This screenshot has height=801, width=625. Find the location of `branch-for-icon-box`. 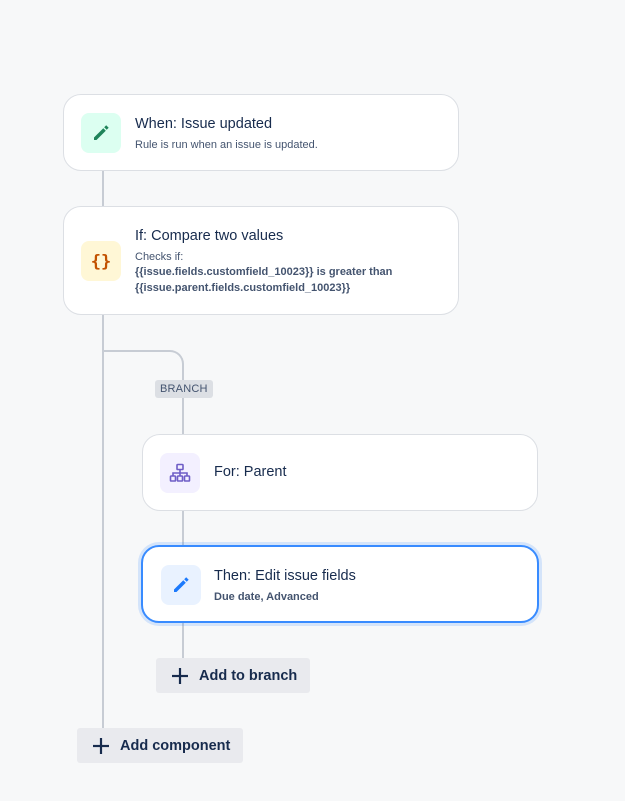

branch-for-icon-box is located at coordinates (180, 473).